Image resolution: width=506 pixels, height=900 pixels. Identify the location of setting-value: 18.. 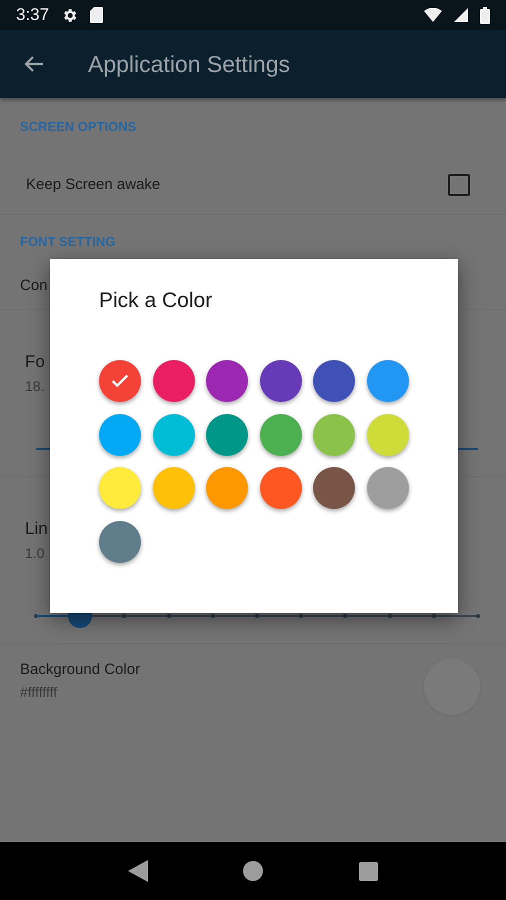
(34, 386).